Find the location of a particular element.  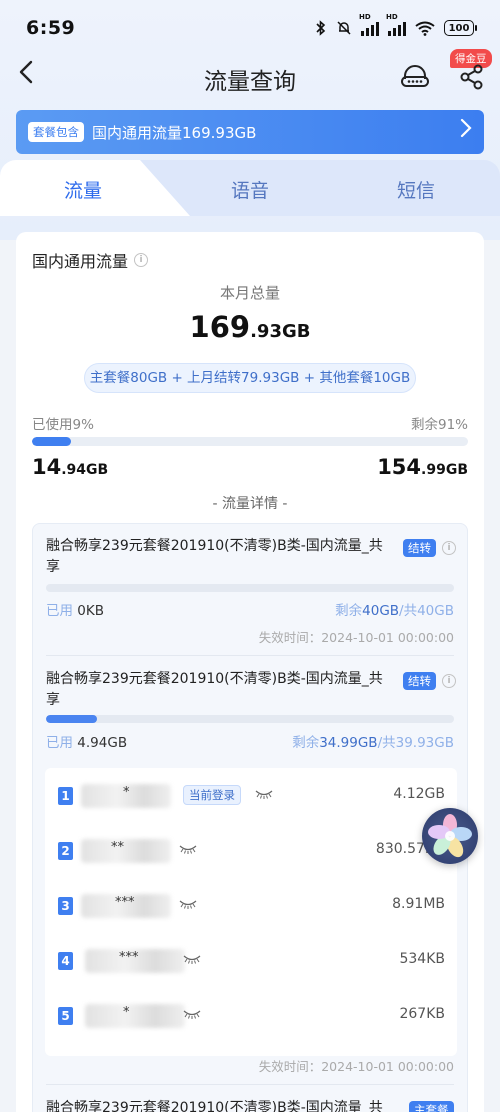

package-banner-text: 国内通用流量169.93GB is located at coordinates (174, 132).